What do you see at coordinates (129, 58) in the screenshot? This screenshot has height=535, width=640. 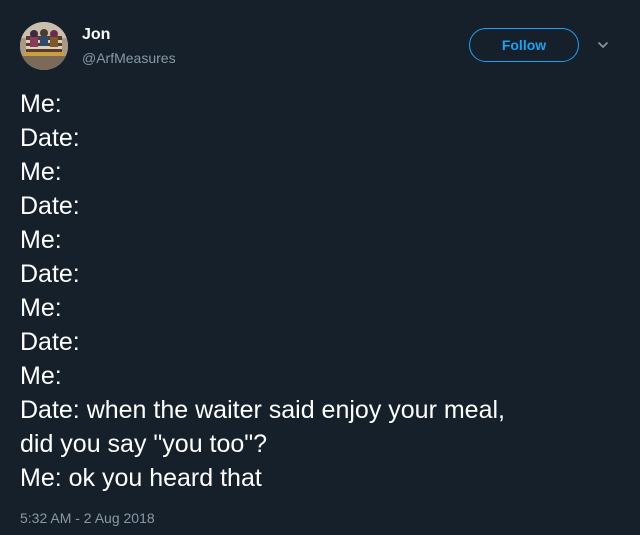 I see `author-handle: @ArfMeasures` at bounding box center [129, 58].